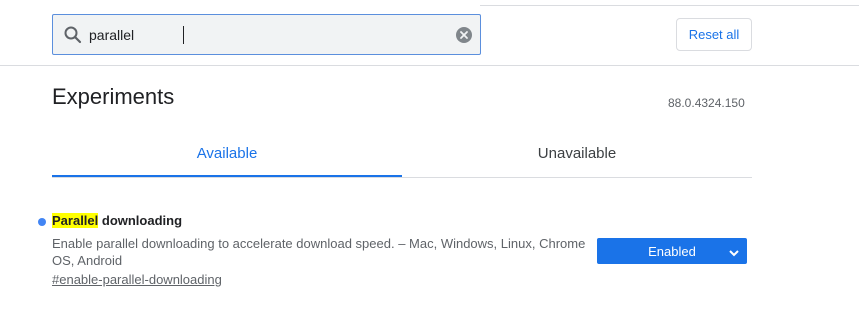 The image size is (859, 332). Describe the element at coordinates (137, 279) in the screenshot. I see `experiment-permalink: #enable-parallel-downloading` at that location.